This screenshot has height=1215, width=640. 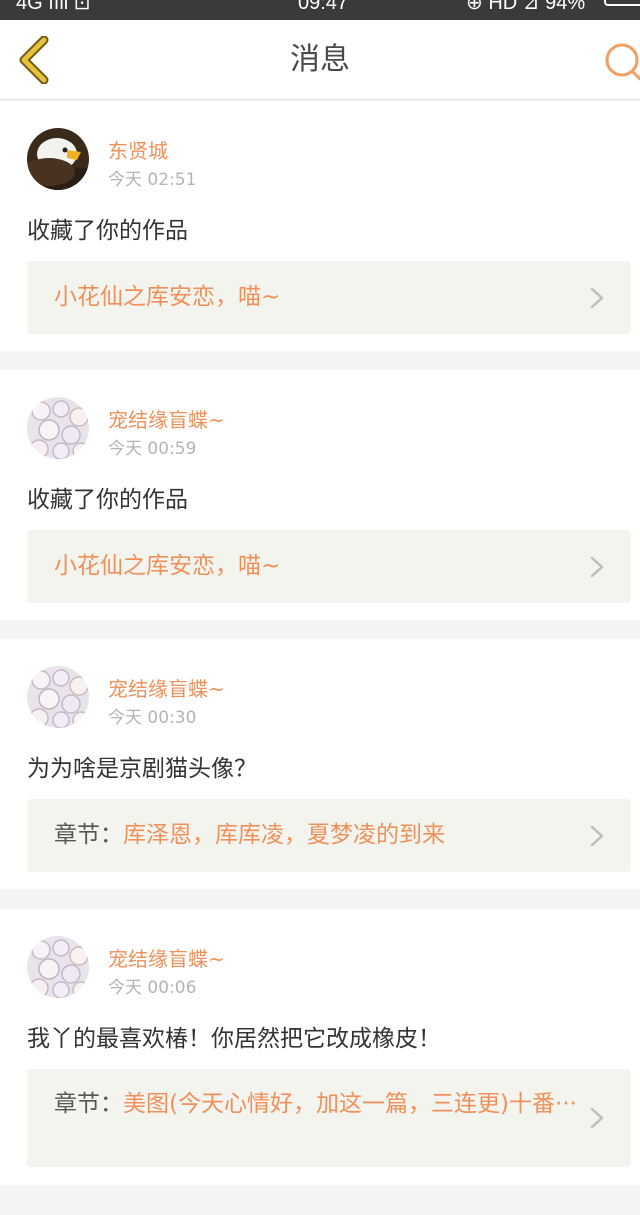 I want to click on chapter-link-label: 章节：美图(今天心情好，加这一篇，三连更)十番···, so click(x=315, y=1104).